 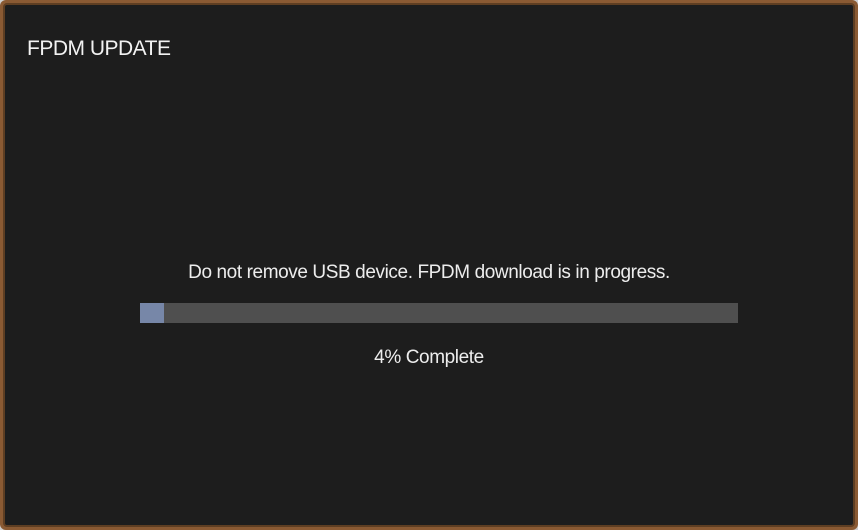 I want to click on progress-bar-fill, so click(x=152, y=313).